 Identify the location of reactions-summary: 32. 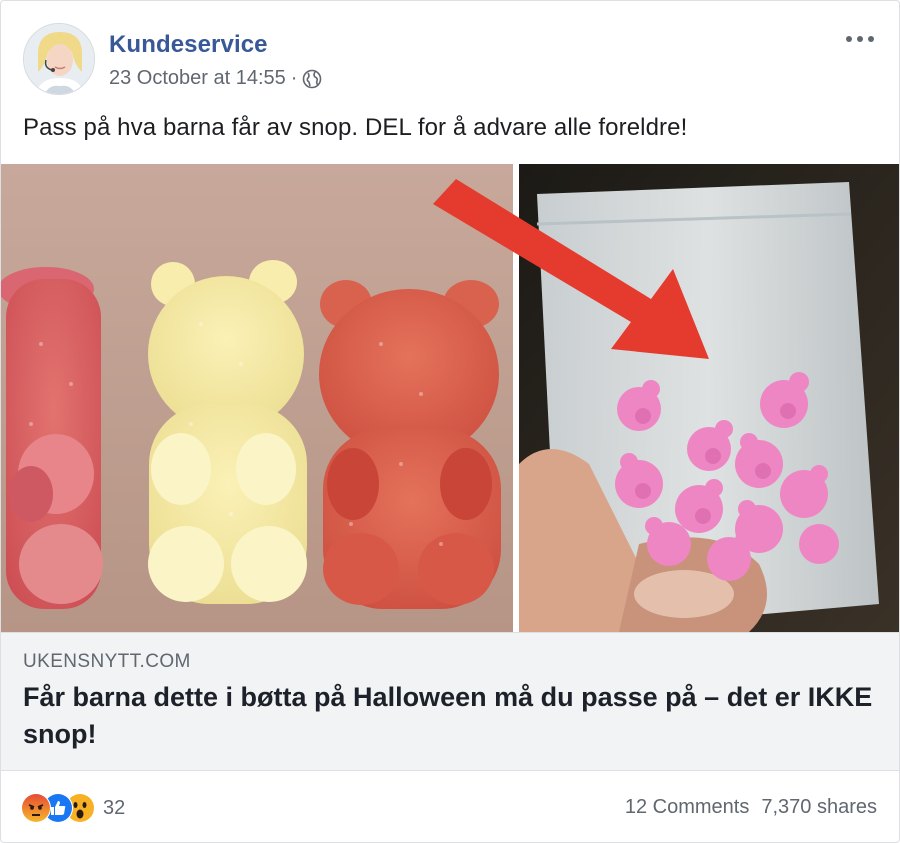
(73, 808).